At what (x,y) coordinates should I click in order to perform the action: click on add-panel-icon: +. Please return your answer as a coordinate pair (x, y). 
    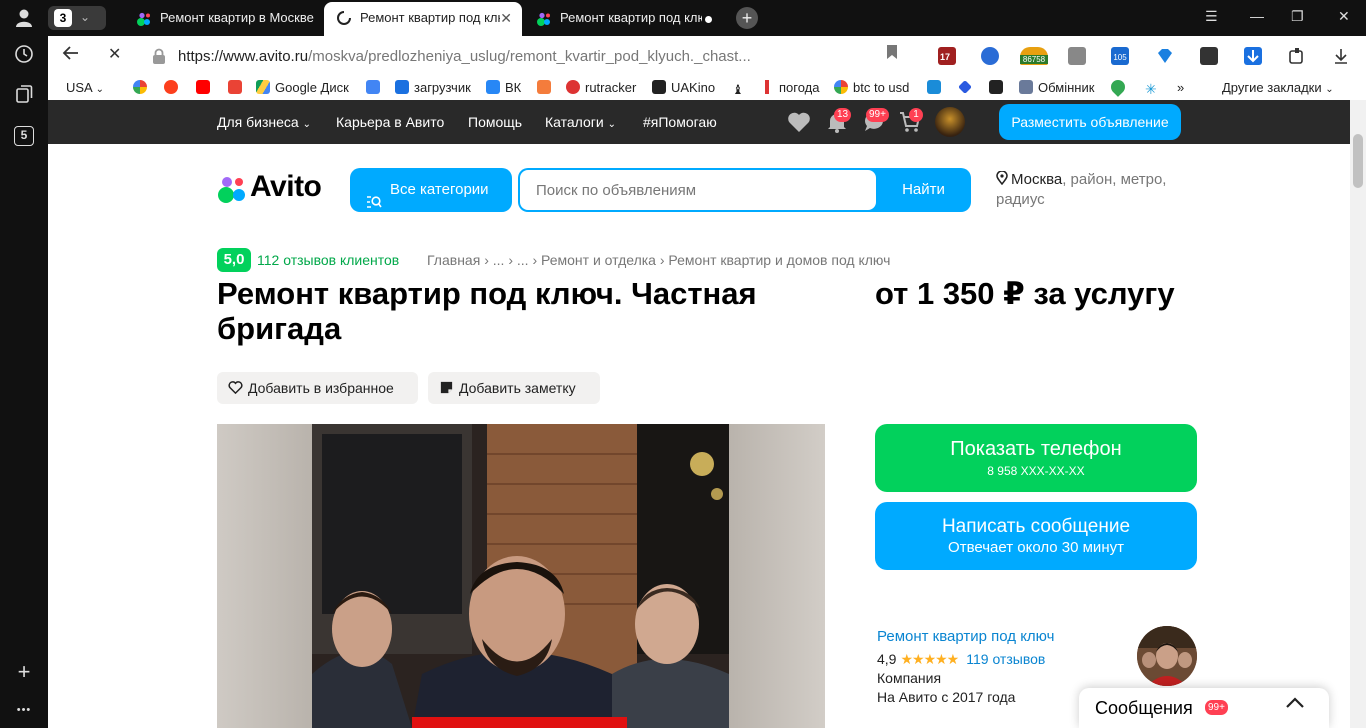
    Looking at the image, I should click on (24, 672).